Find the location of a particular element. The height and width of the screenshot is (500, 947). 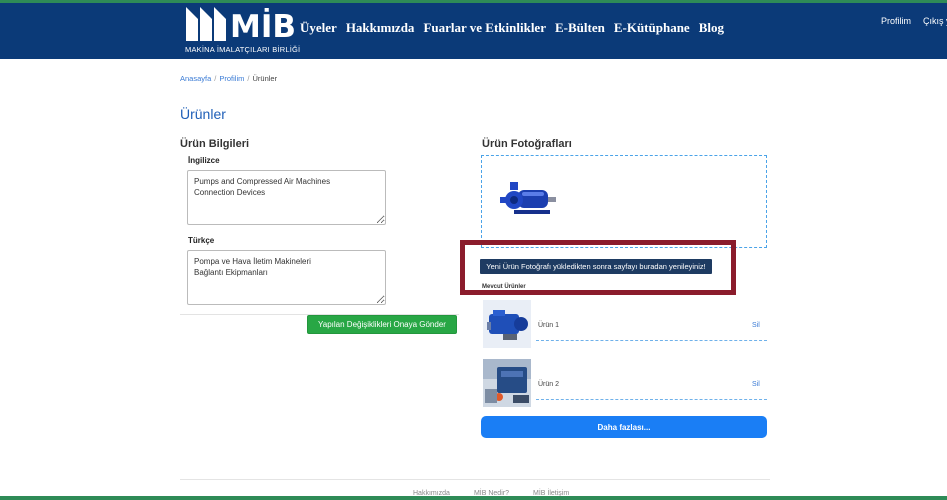

submit-changes-button: Yapılan Değişiklikleri Onaya Gönder is located at coordinates (382, 324).